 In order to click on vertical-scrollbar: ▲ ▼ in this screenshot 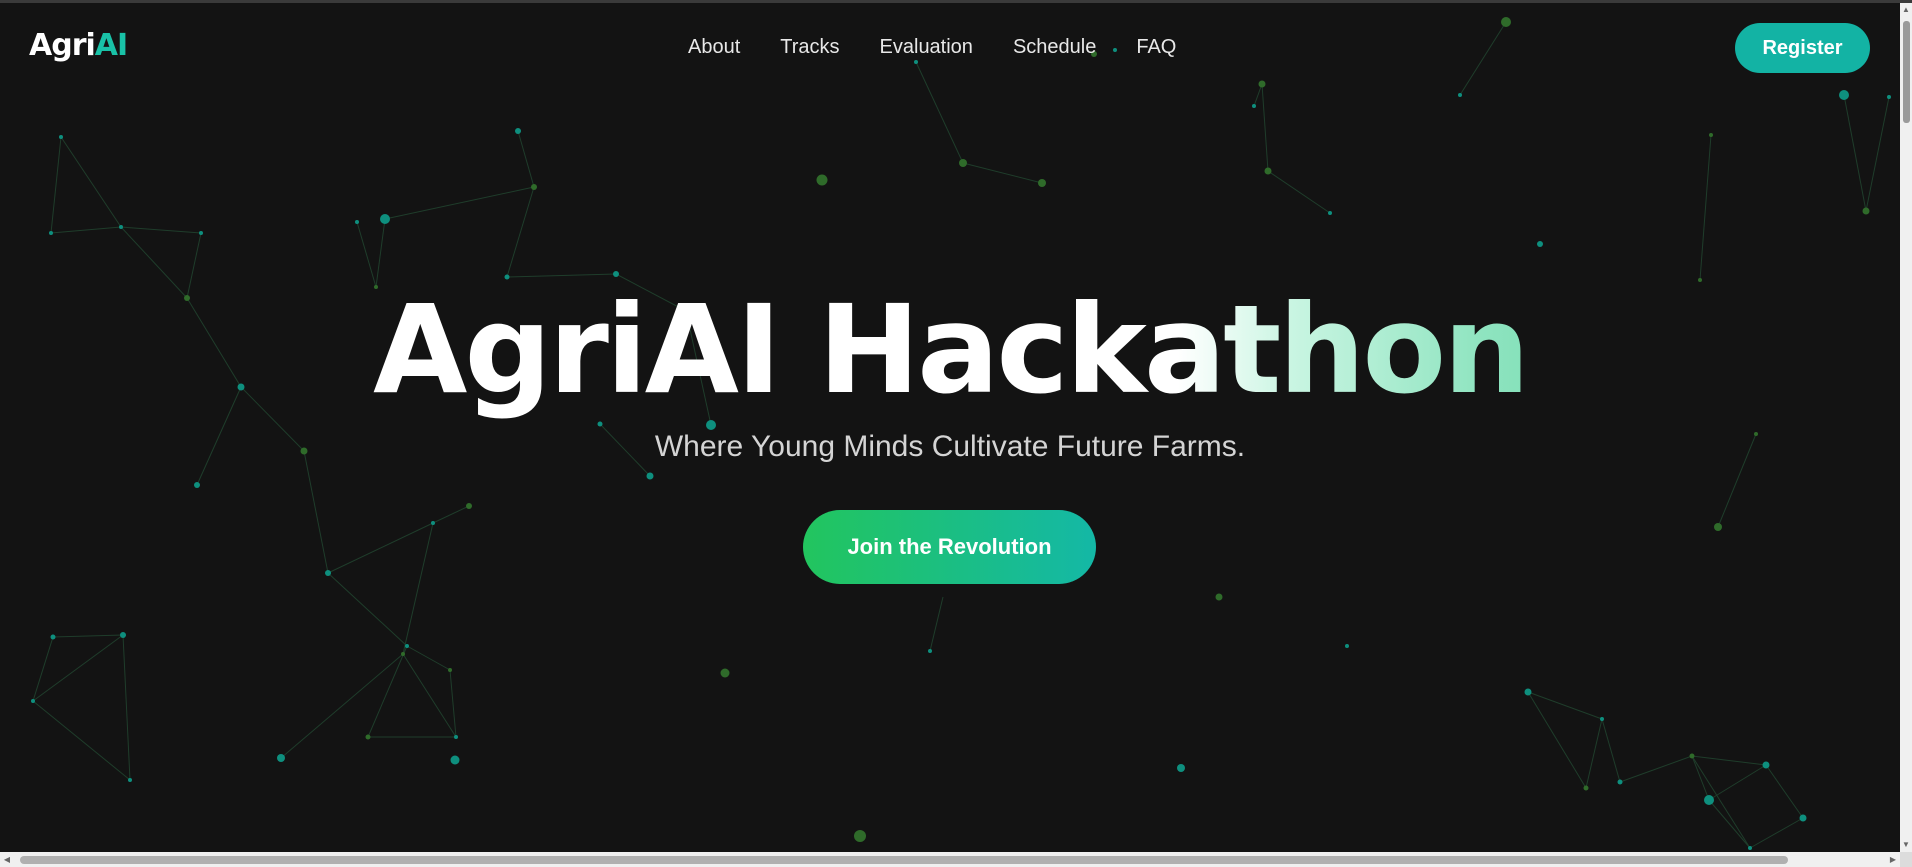, I will do `click(1906, 427)`.